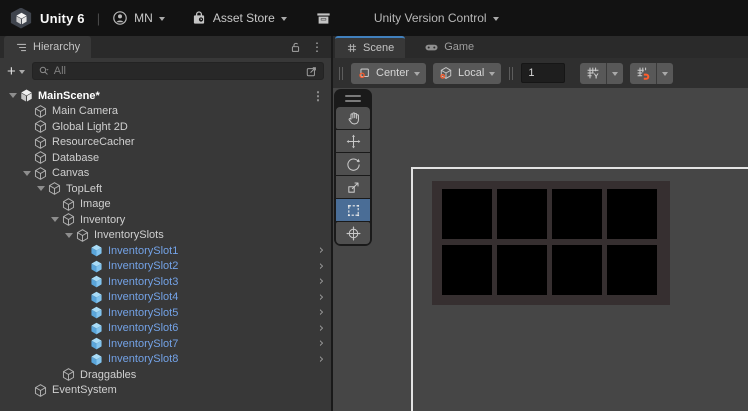 This screenshot has height=411, width=748. What do you see at coordinates (177, 71) in the screenshot?
I see `search-input: All` at bounding box center [177, 71].